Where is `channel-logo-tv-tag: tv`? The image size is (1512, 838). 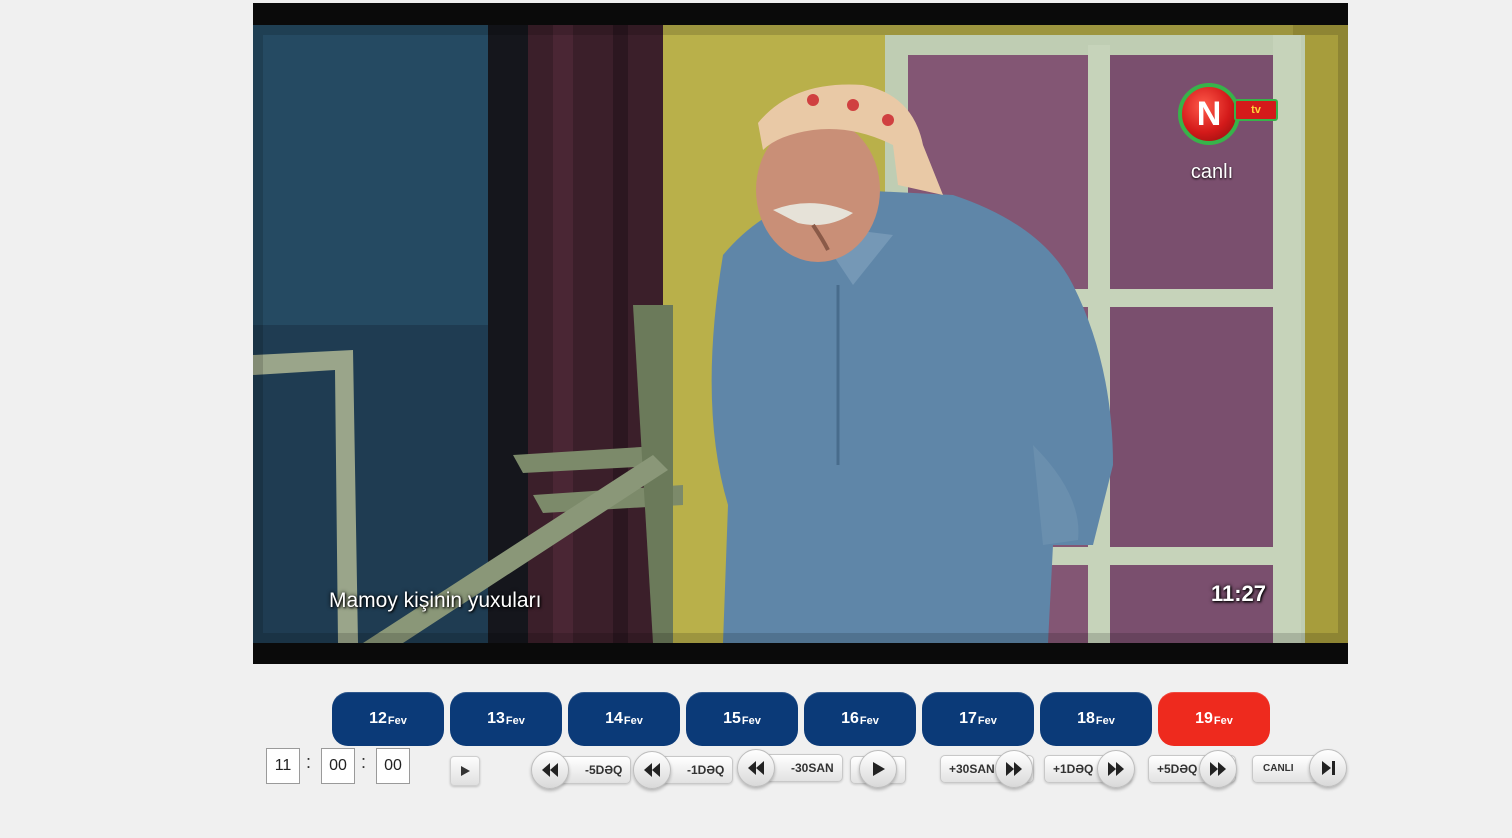
channel-logo-tv-tag: tv is located at coordinates (1256, 110).